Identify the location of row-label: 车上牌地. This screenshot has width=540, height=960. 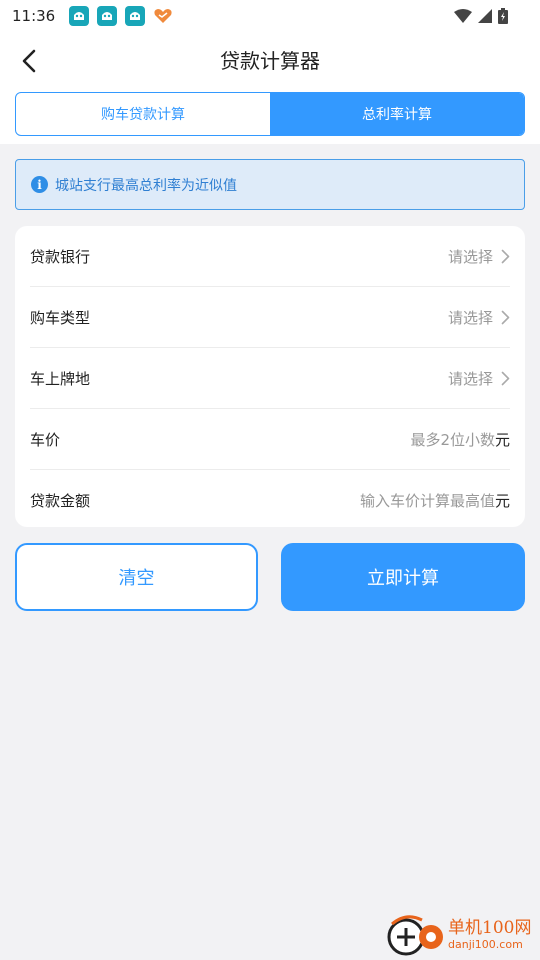
(60, 378).